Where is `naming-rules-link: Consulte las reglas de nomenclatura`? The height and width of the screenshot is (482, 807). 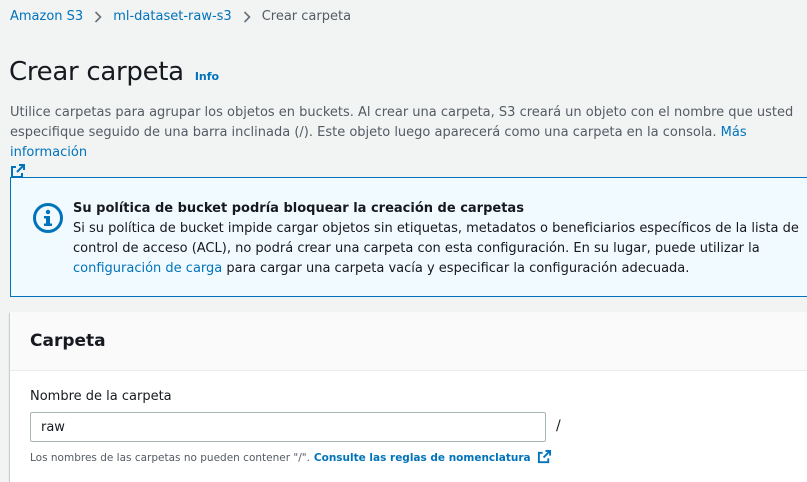
naming-rules-link: Consulte las reglas de nomenclatura is located at coordinates (422, 458).